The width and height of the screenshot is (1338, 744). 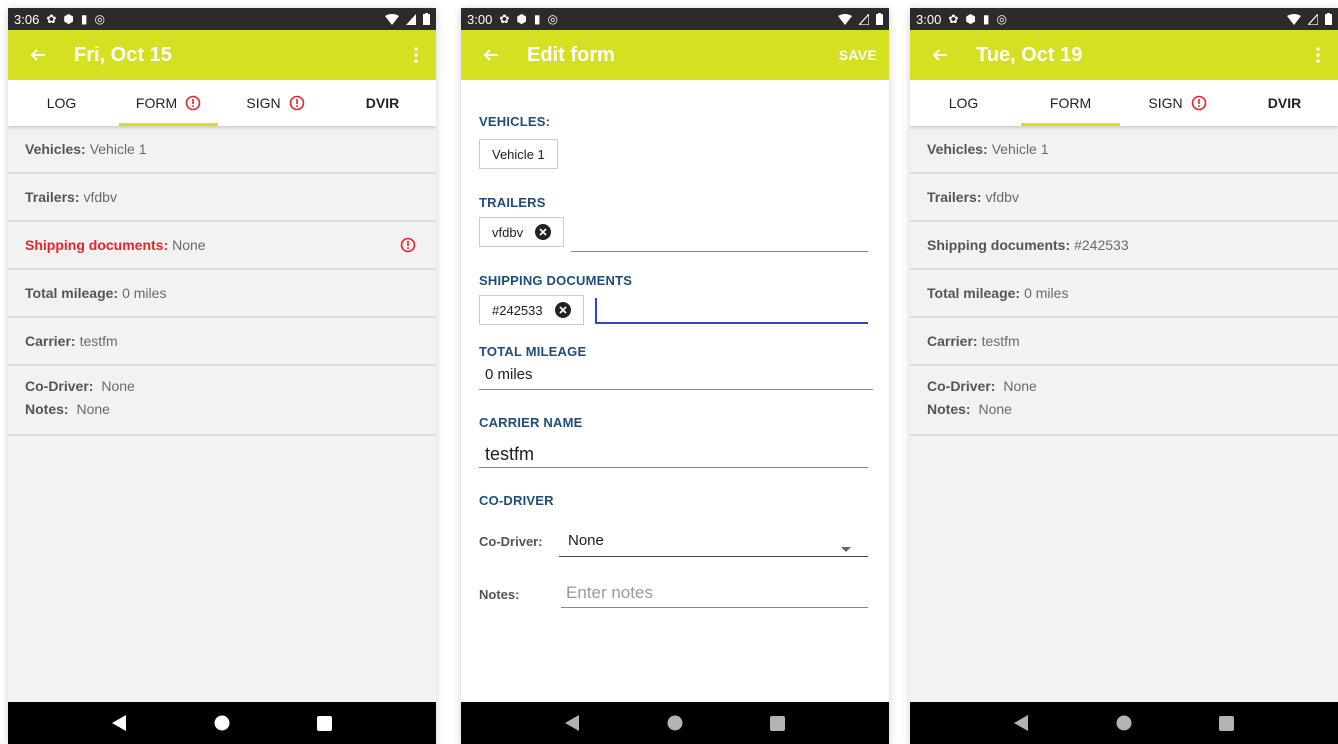 I want to click on signal-icon, so click(x=411, y=19).